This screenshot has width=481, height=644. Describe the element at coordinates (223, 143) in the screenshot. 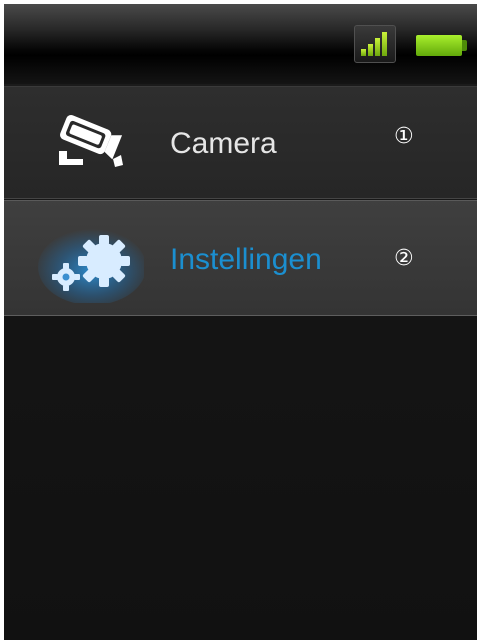

I see `menu-item-label: Camera` at that location.